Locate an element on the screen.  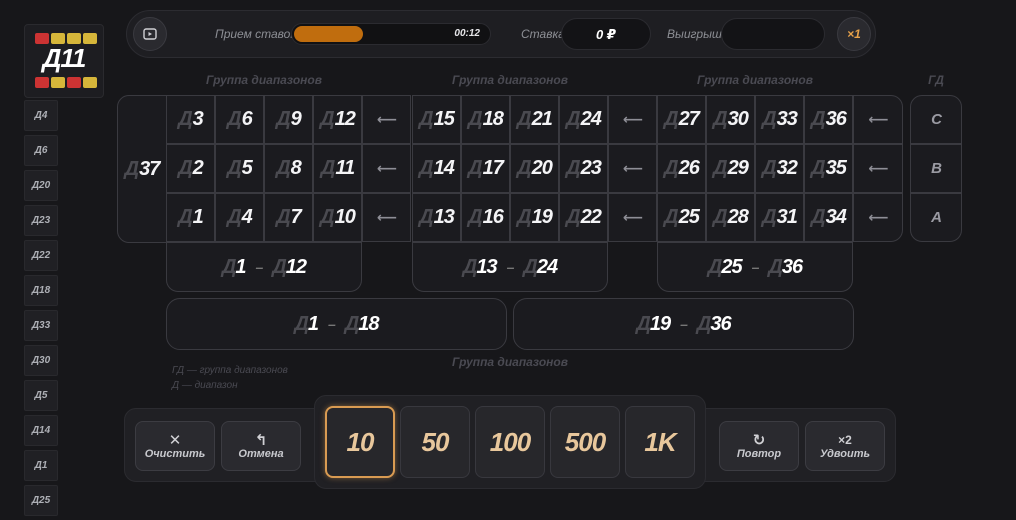
range-number: 3 is located at coordinates (198, 119).